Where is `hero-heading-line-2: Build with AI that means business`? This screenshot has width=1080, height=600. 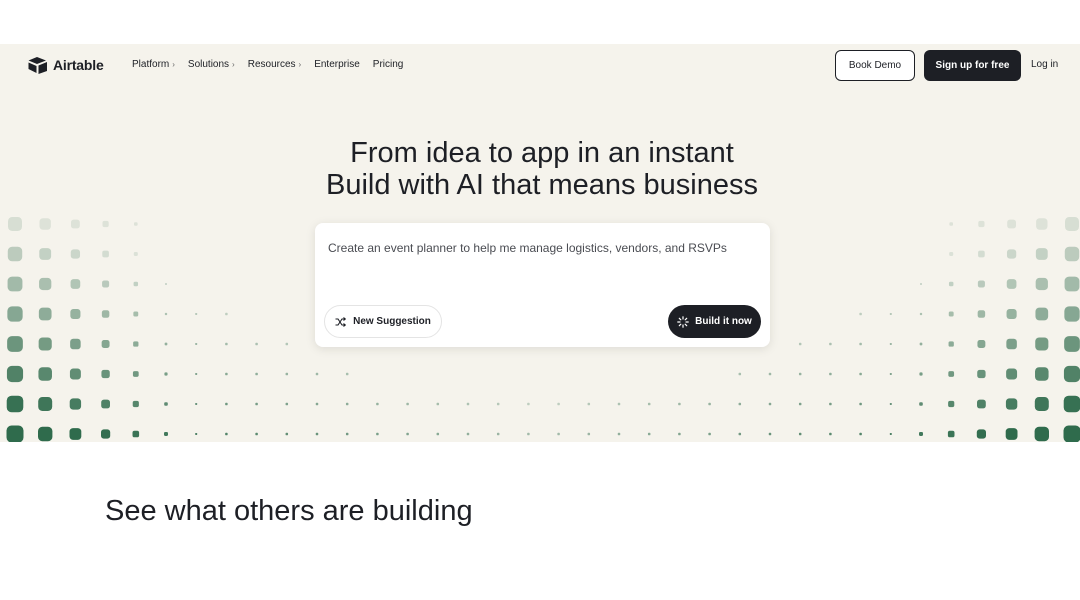
hero-heading-line-2: Build with AI that means business is located at coordinates (541, 185).